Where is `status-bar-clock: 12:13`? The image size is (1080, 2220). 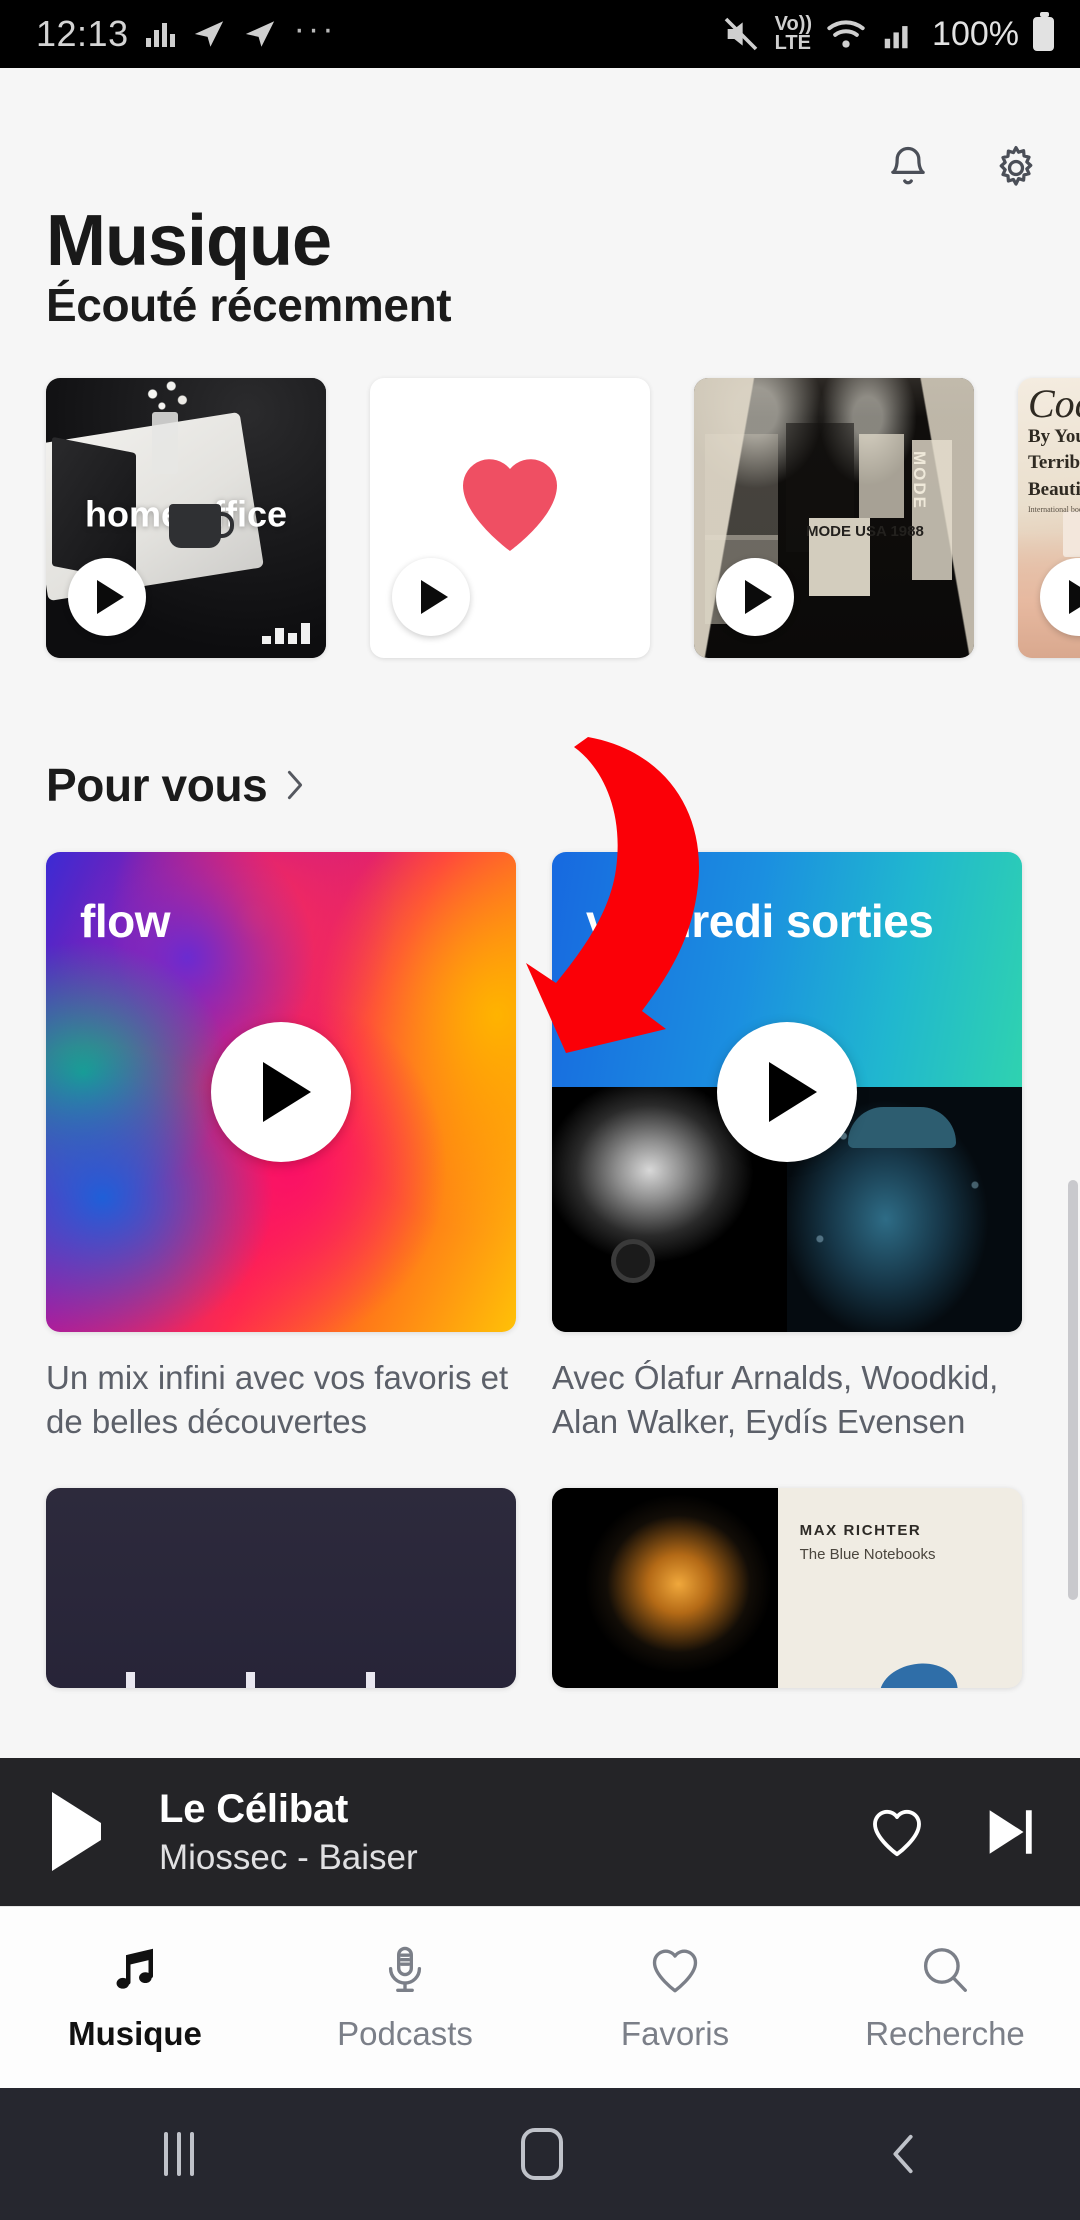 status-bar-clock: 12:13 is located at coordinates (82, 33).